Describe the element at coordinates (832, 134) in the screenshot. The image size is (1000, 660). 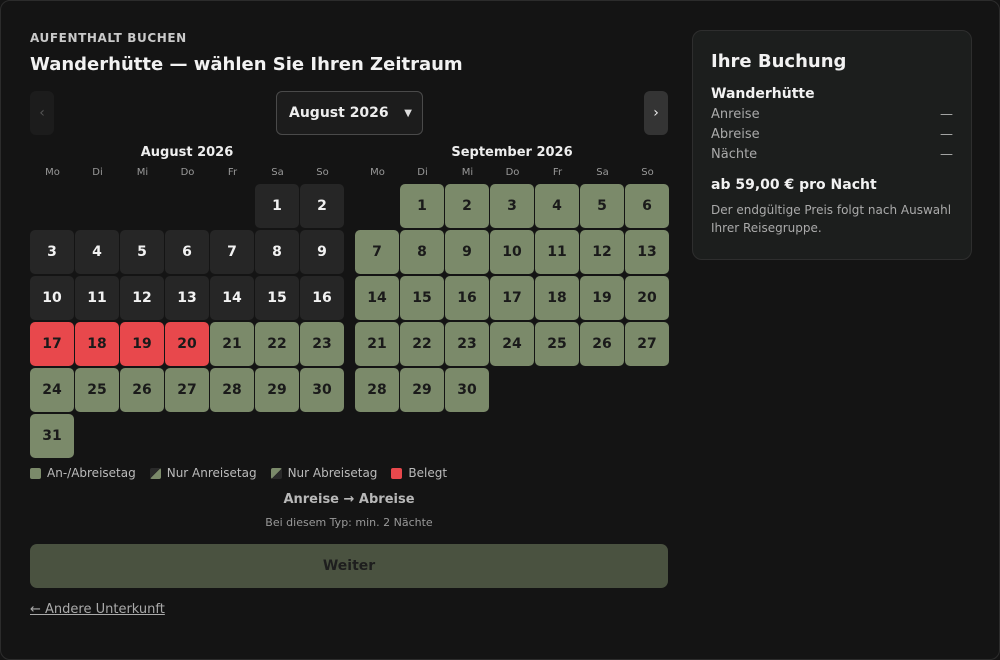
I see `summary-row-departure: Abreise —` at that location.